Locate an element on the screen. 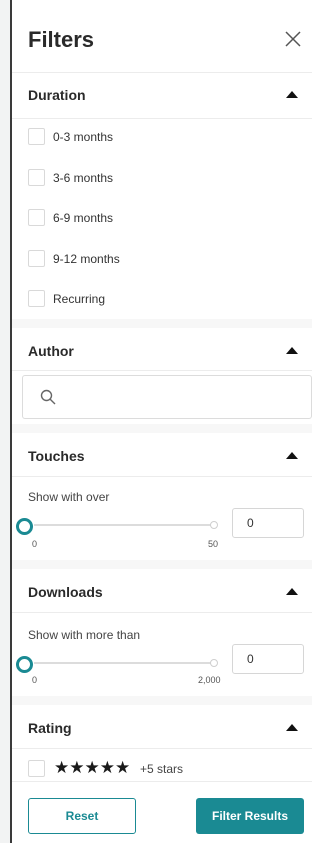 This screenshot has height=844, width=320. panel-footer: Reset Filter Results is located at coordinates (162, 812).